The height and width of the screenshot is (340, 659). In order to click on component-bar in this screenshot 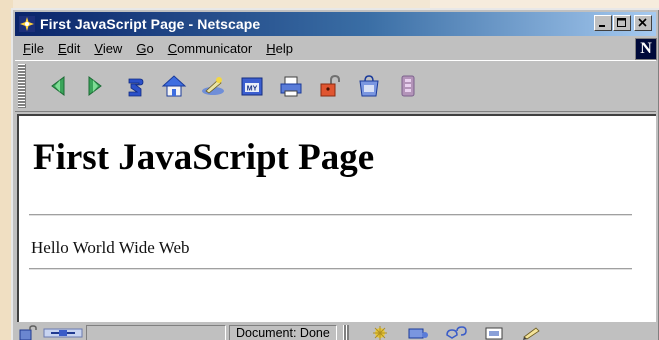, I will do `click(450, 332)`.